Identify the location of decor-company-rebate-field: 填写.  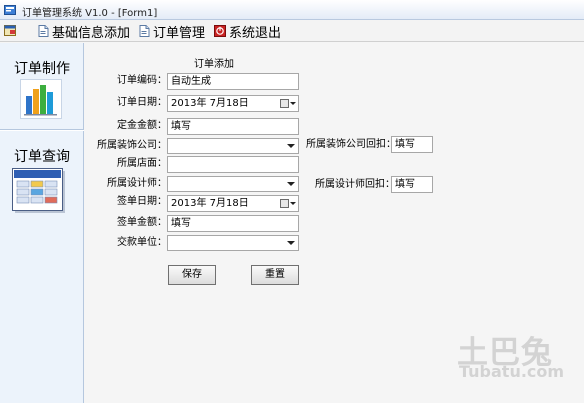
(412, 144).